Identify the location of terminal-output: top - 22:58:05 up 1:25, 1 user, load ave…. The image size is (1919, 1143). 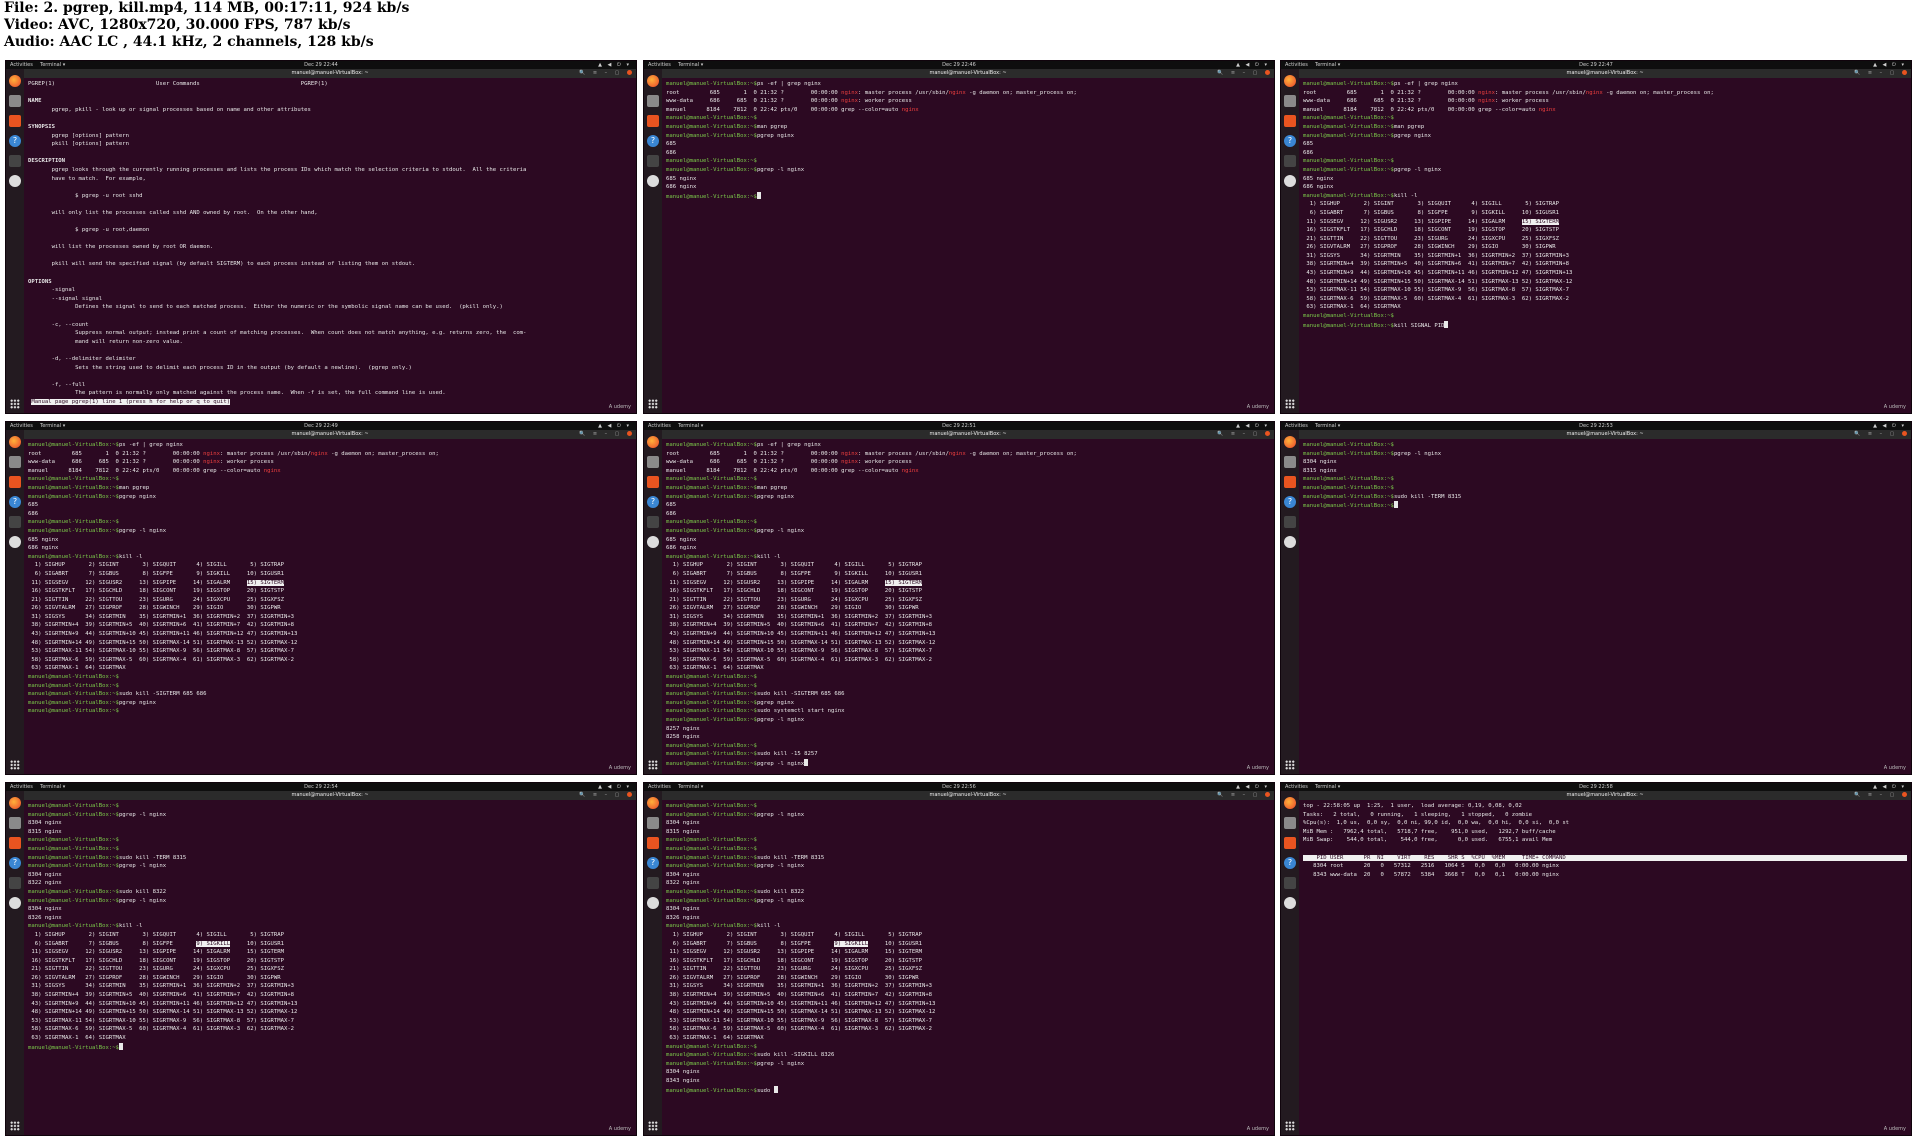
(1605, 967).